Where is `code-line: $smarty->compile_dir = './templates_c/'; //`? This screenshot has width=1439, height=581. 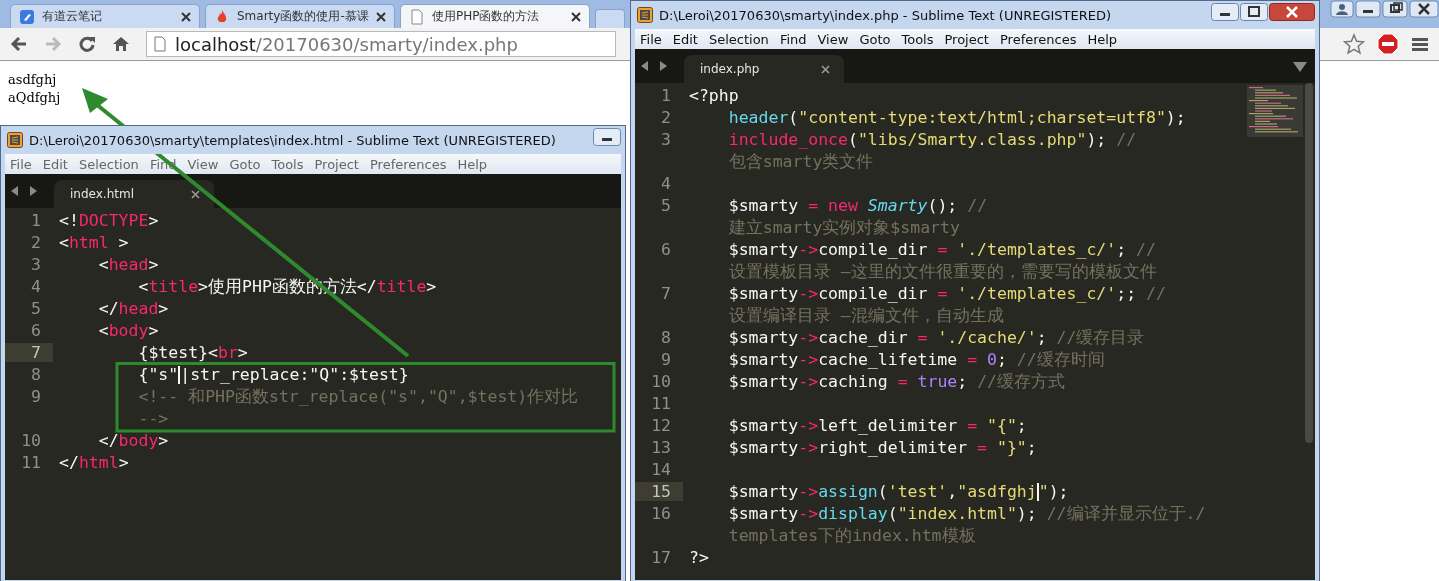
code-line: $smarty->compile_dir = './templates_c/'; // is located at coordinates (942, 249).